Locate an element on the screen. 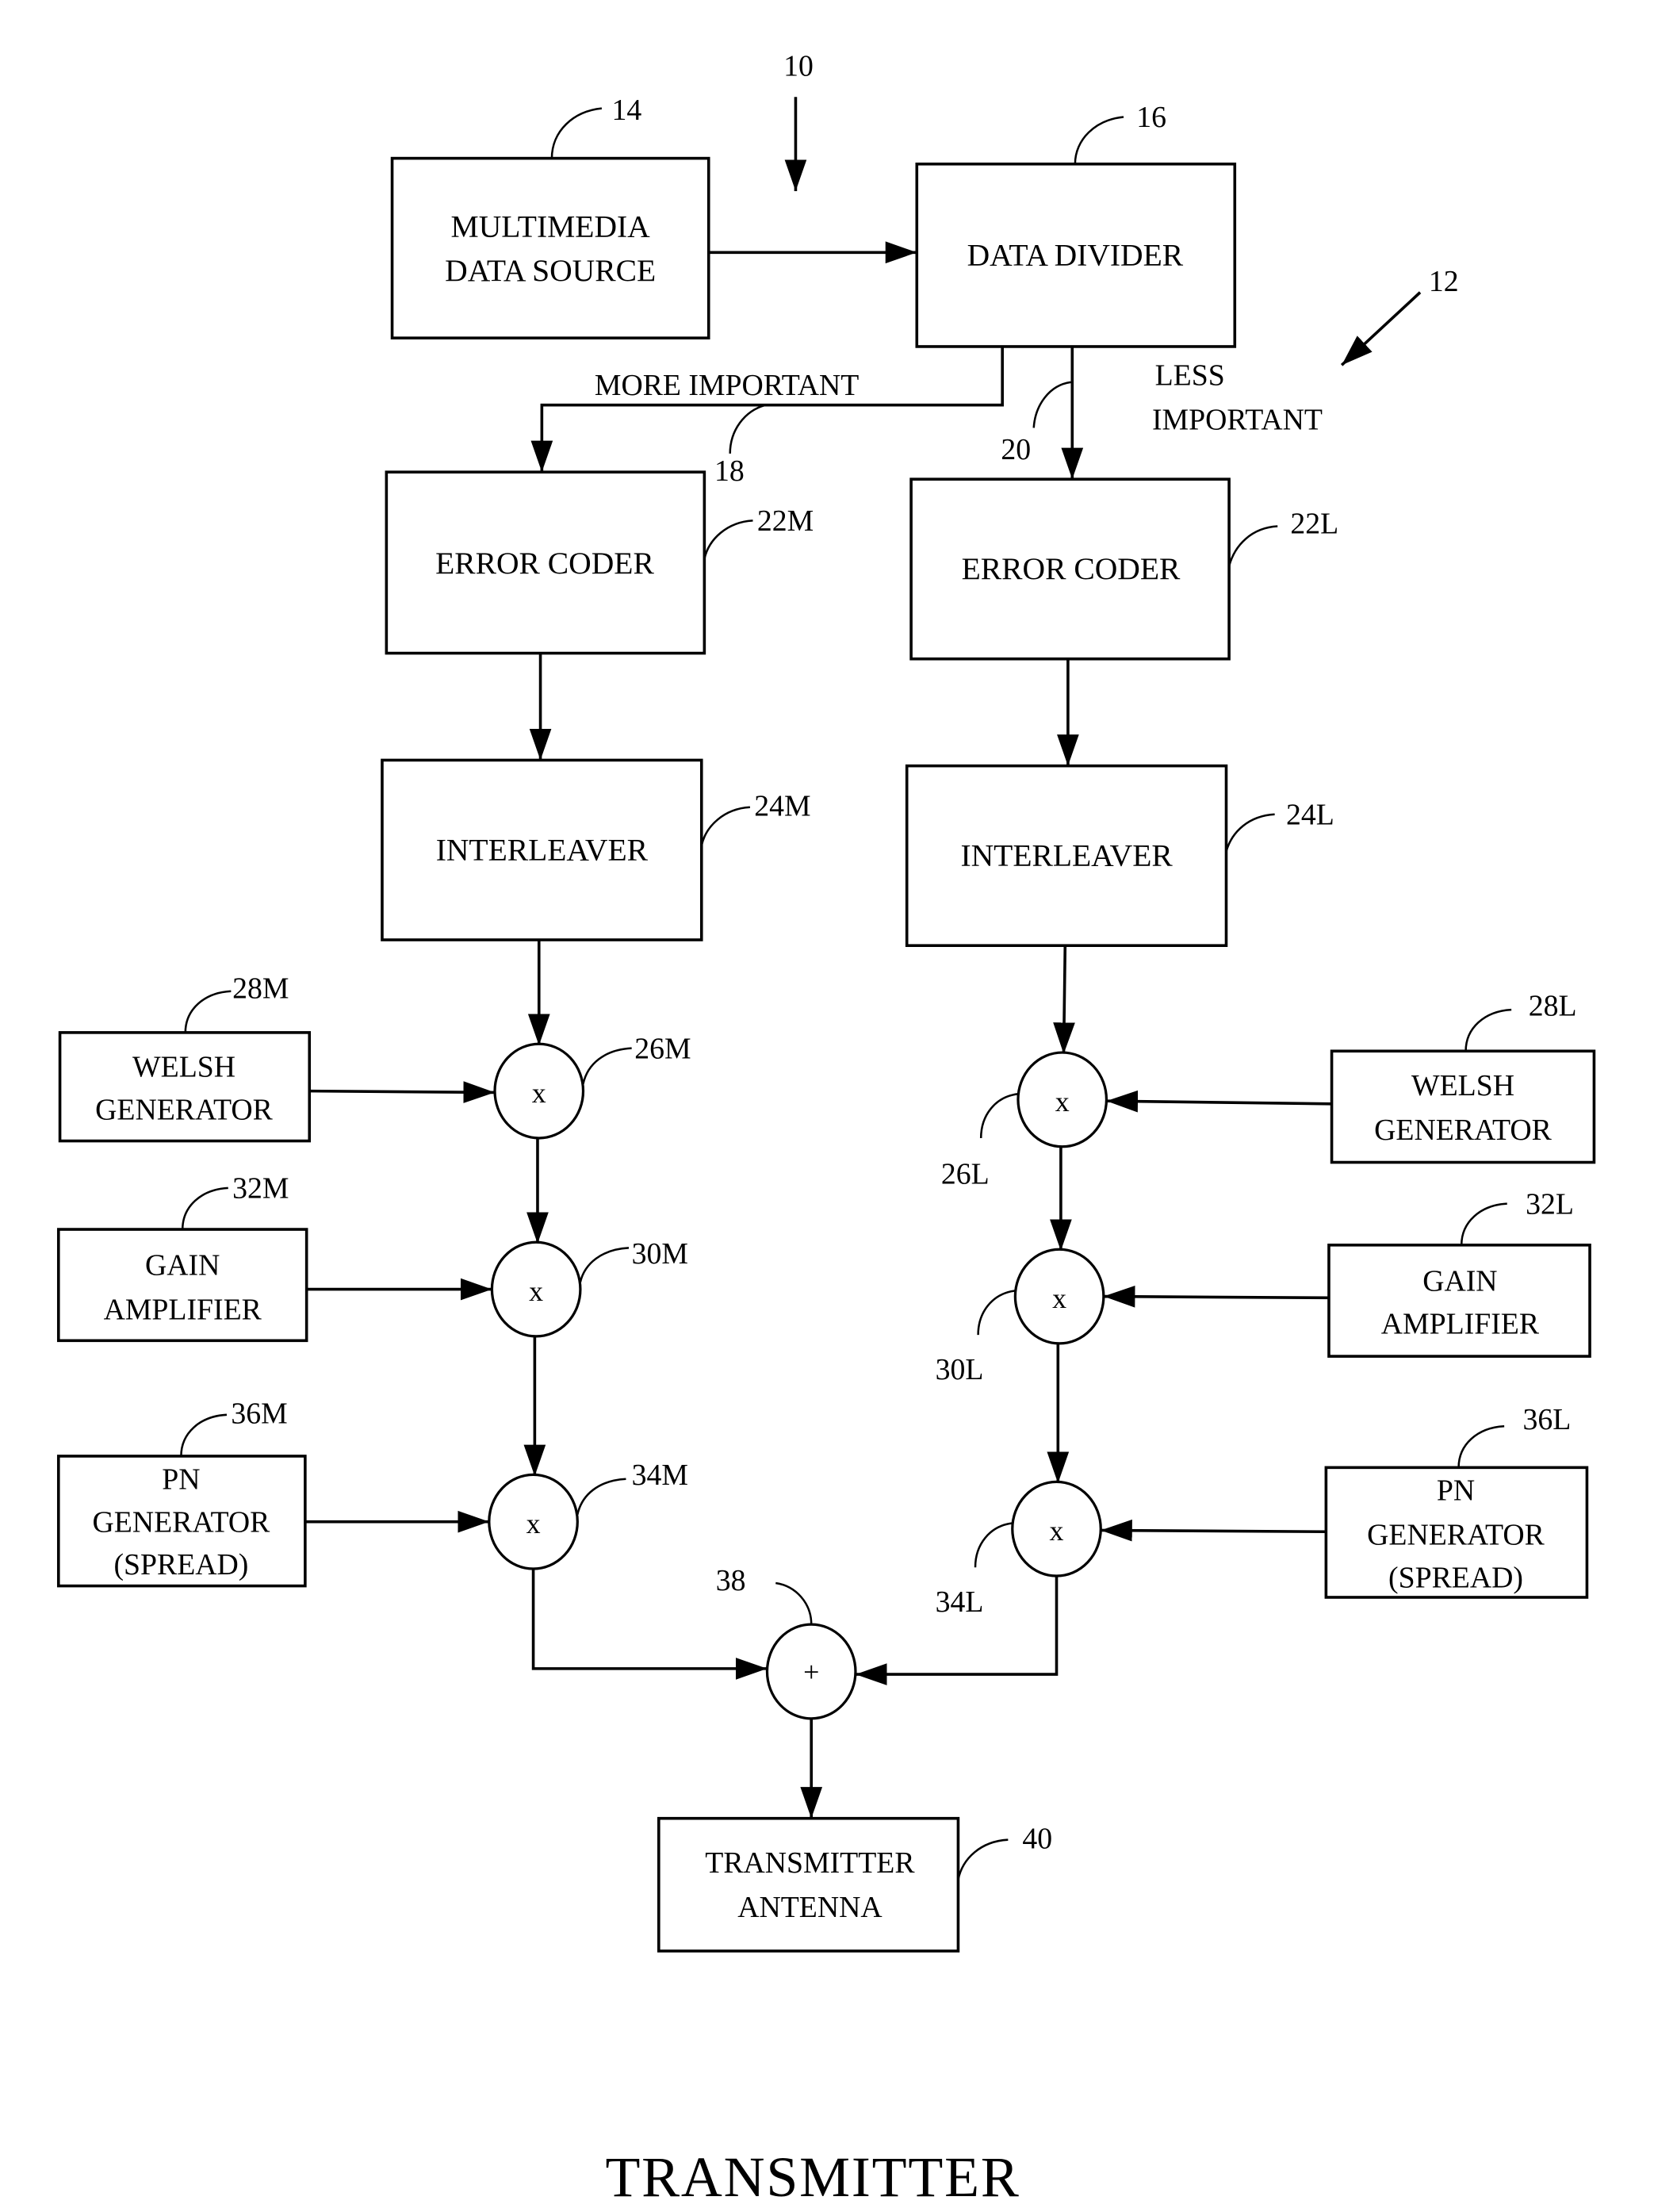  transmitter-pointer-arrow is located at coordinates (1381, 328).